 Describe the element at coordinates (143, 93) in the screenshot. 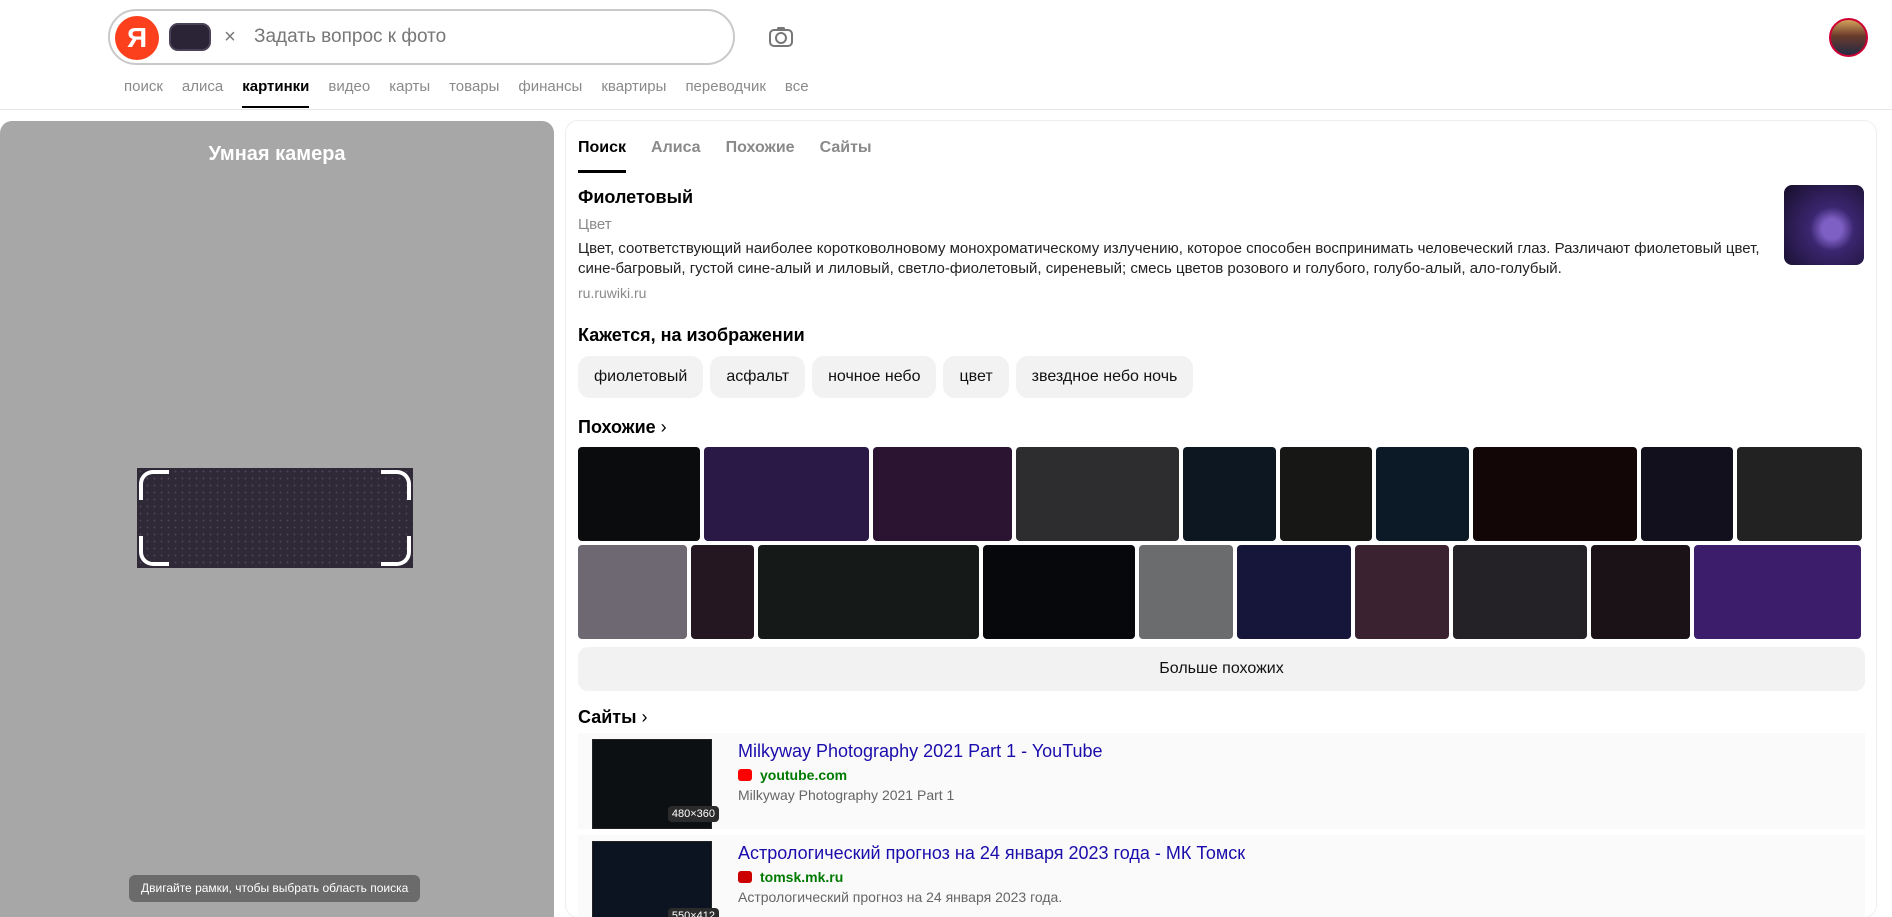

I see `nav-search: поиск` at that location.